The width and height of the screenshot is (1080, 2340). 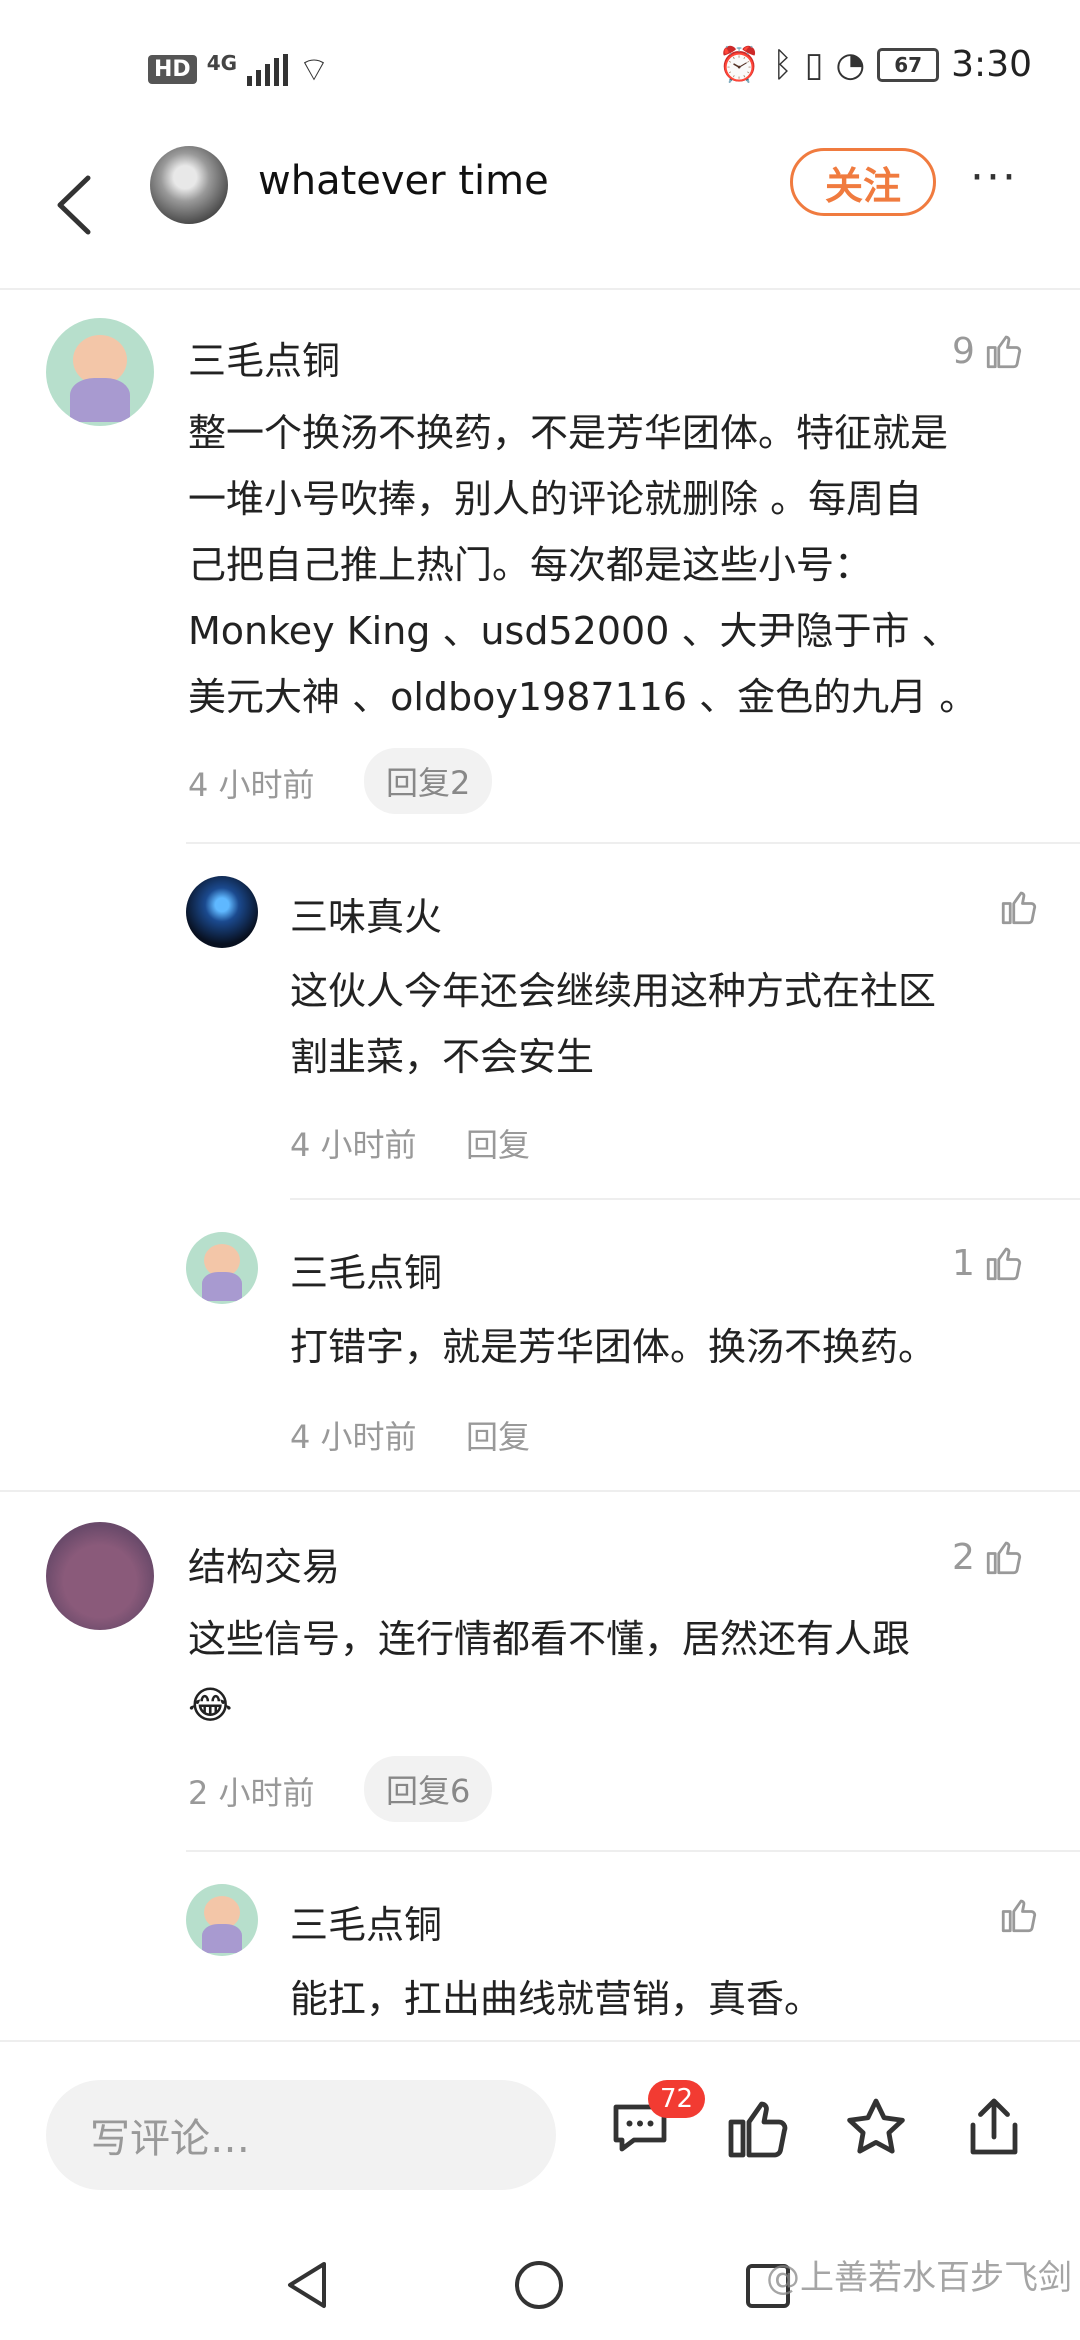 I want to click on share-icon, so click(x=994, y=2126).